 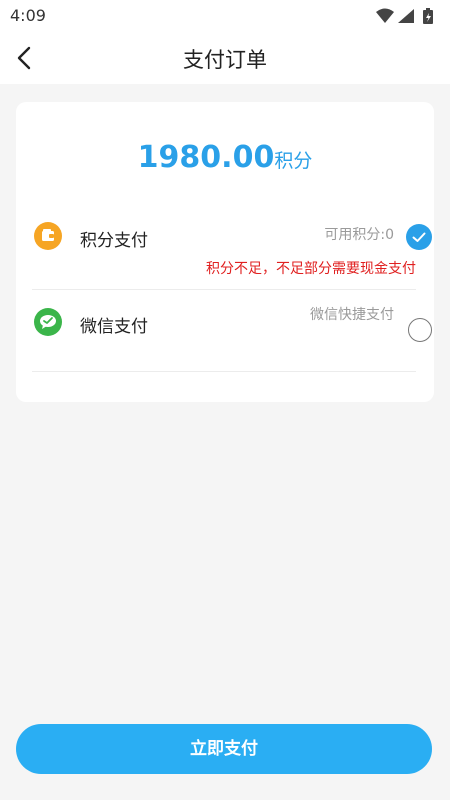 I want to click on payment-option-wechat: 微信支付 微信快捷支付, so click(x=232, y=337).